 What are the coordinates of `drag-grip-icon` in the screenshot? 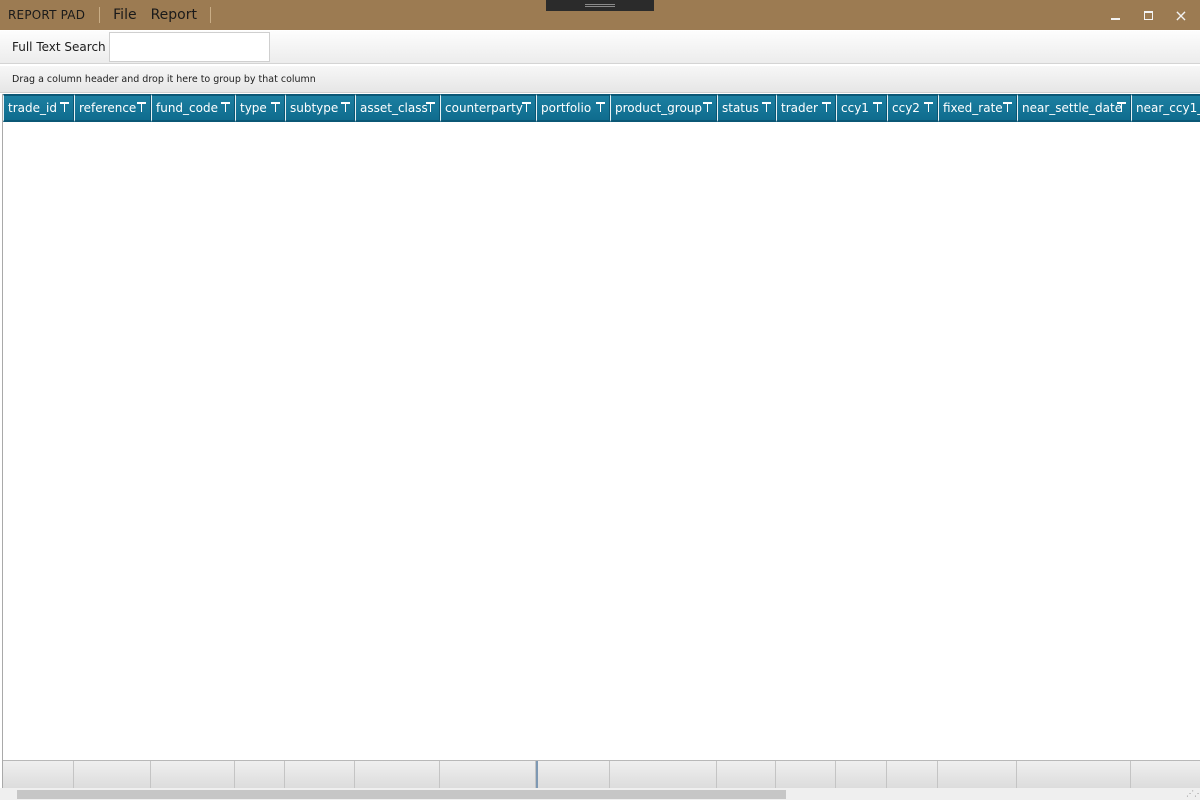 It's located at (600, 5).